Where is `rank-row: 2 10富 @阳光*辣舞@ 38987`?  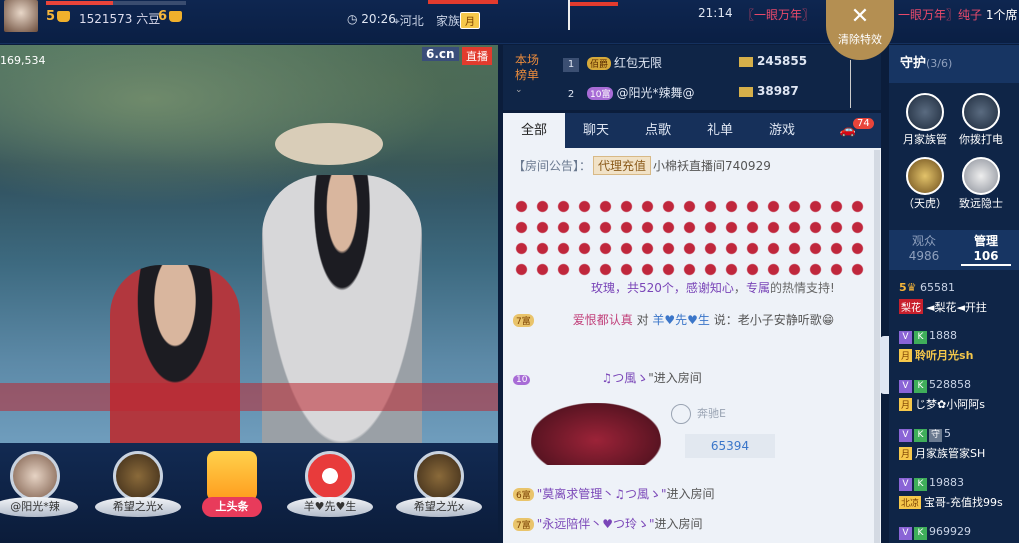 rank-row: 2 10富 @阳光*辣舞@ 38987 is located at coordinates (718, 96).